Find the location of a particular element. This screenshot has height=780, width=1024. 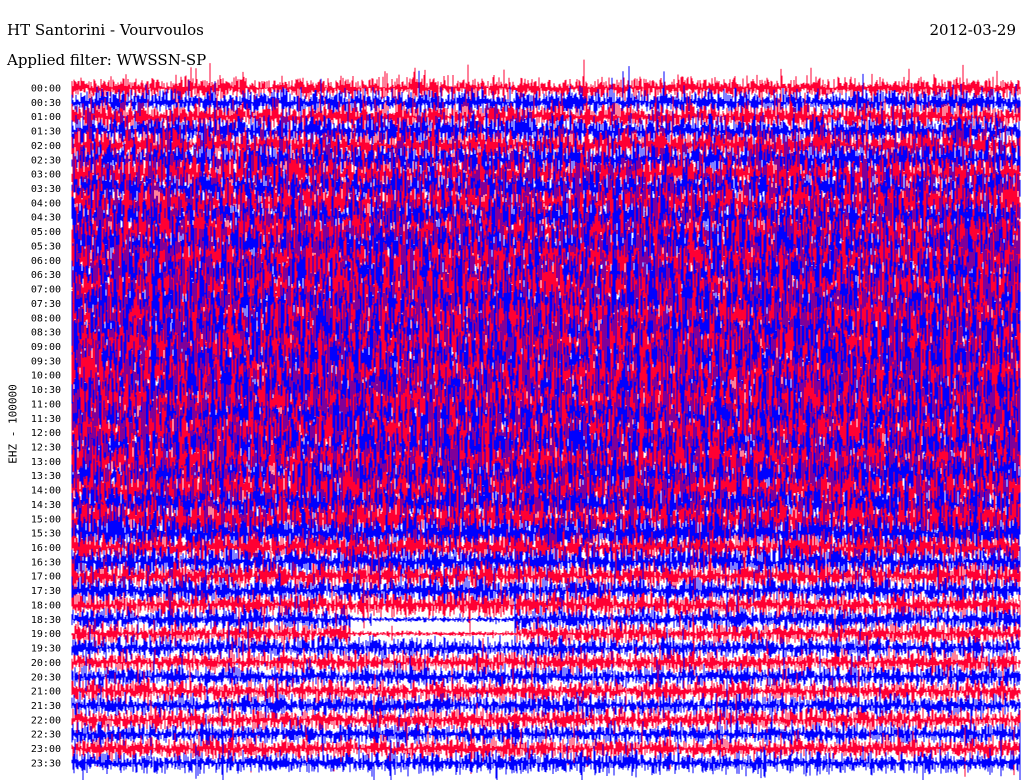

tick-label: 14:00 is located at coordinates (46, 491).